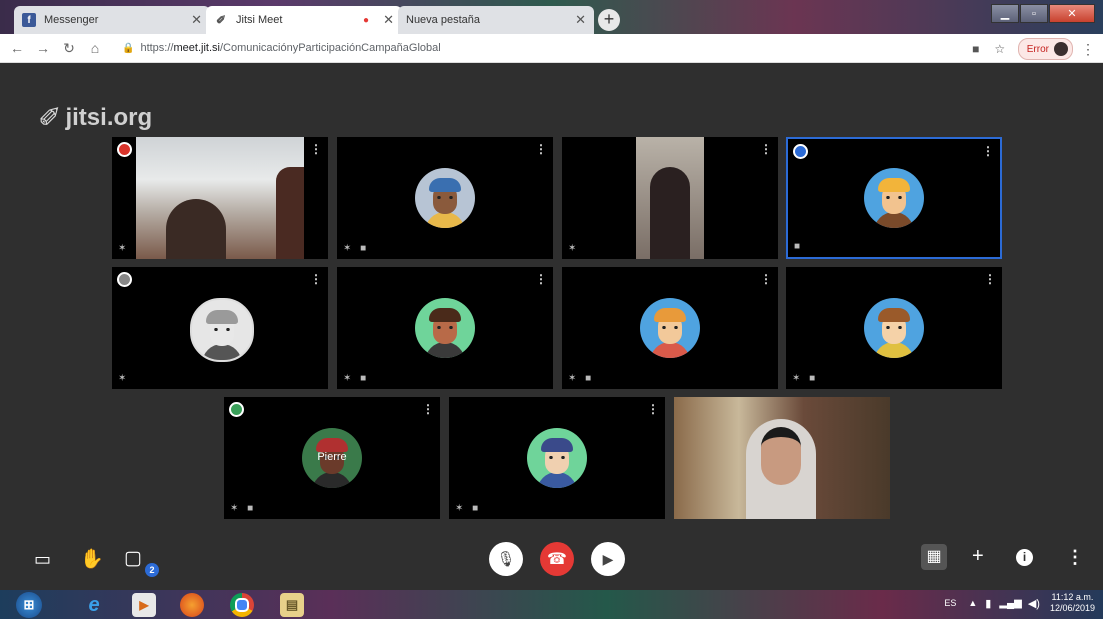 The width and height of the screenshot is (1103, 619). I want to click on internet-explorer-icon: e, so click(94, 605).